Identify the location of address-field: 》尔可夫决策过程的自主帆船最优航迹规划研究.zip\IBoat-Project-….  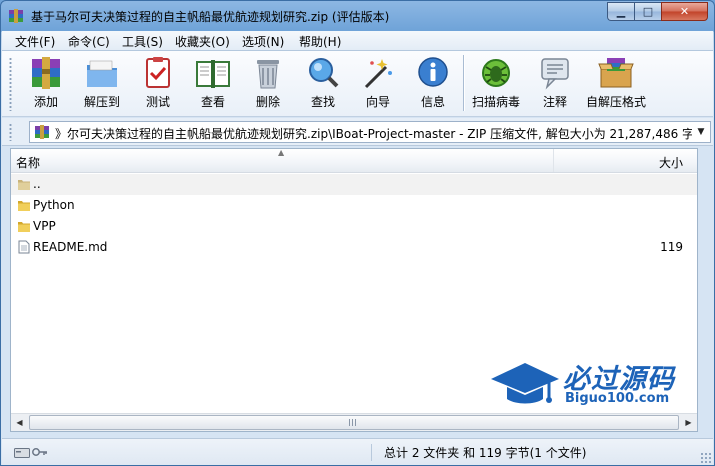
(370, 132).